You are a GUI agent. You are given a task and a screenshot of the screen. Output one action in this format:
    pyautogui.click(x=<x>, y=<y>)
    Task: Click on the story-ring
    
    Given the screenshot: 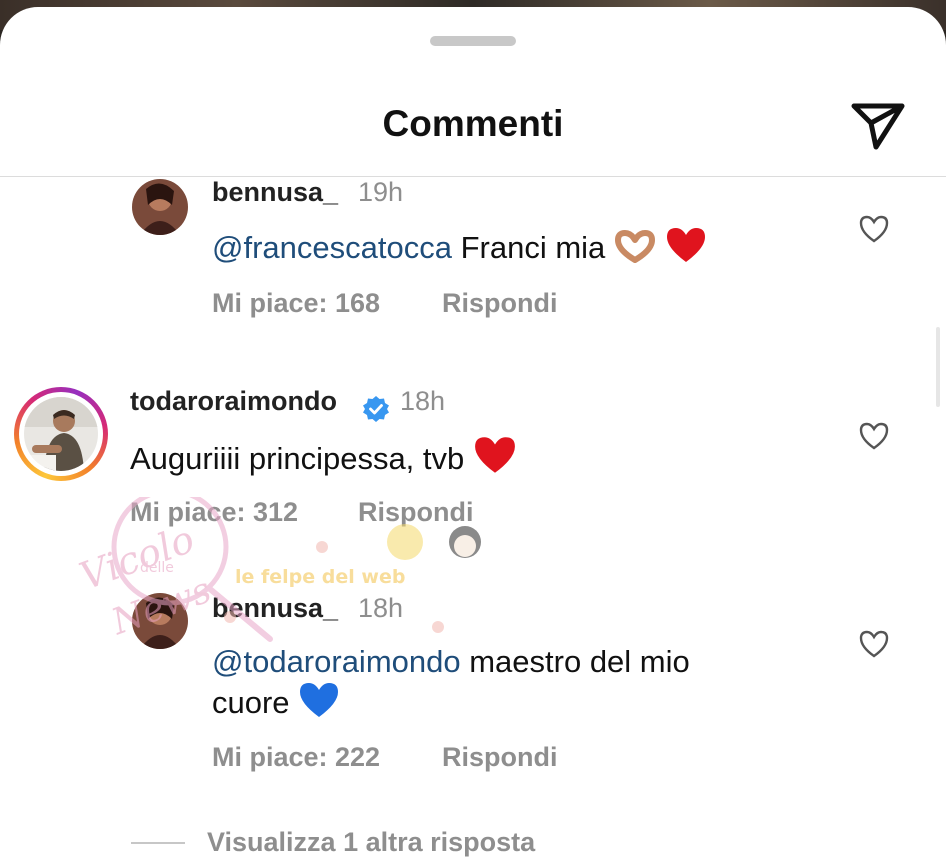 What is the action you would take?
    pyautogui.click(x=61, y=434)
    